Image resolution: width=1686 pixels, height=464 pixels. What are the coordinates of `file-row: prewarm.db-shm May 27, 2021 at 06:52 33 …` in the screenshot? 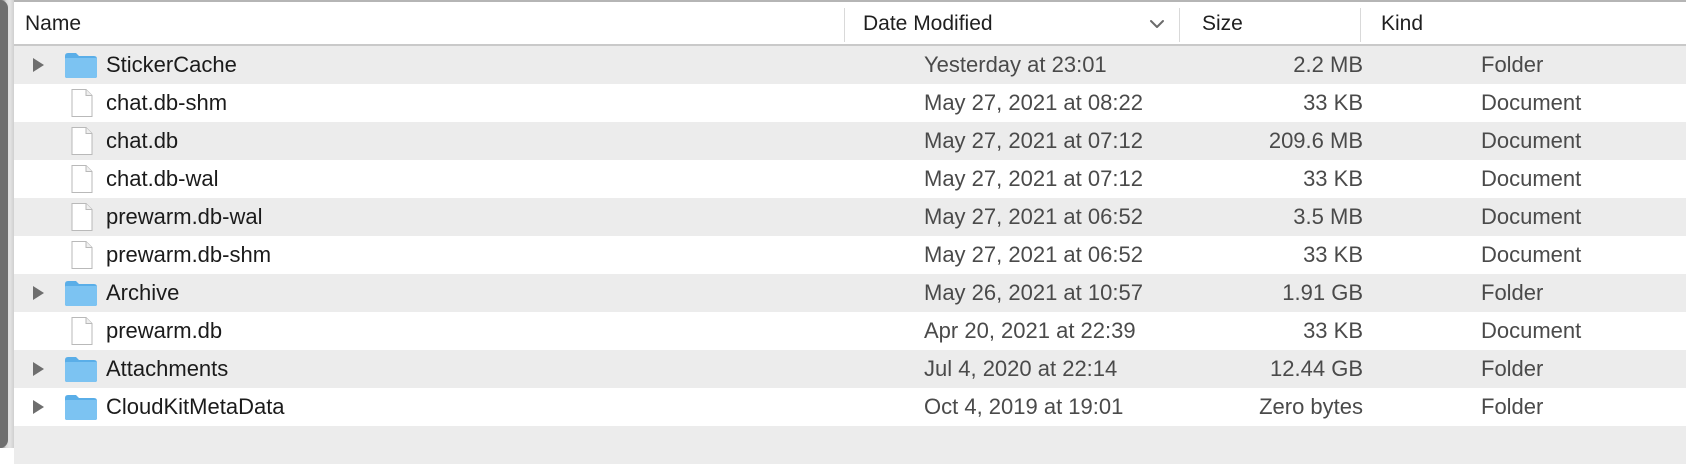 It's located at (850, 255).